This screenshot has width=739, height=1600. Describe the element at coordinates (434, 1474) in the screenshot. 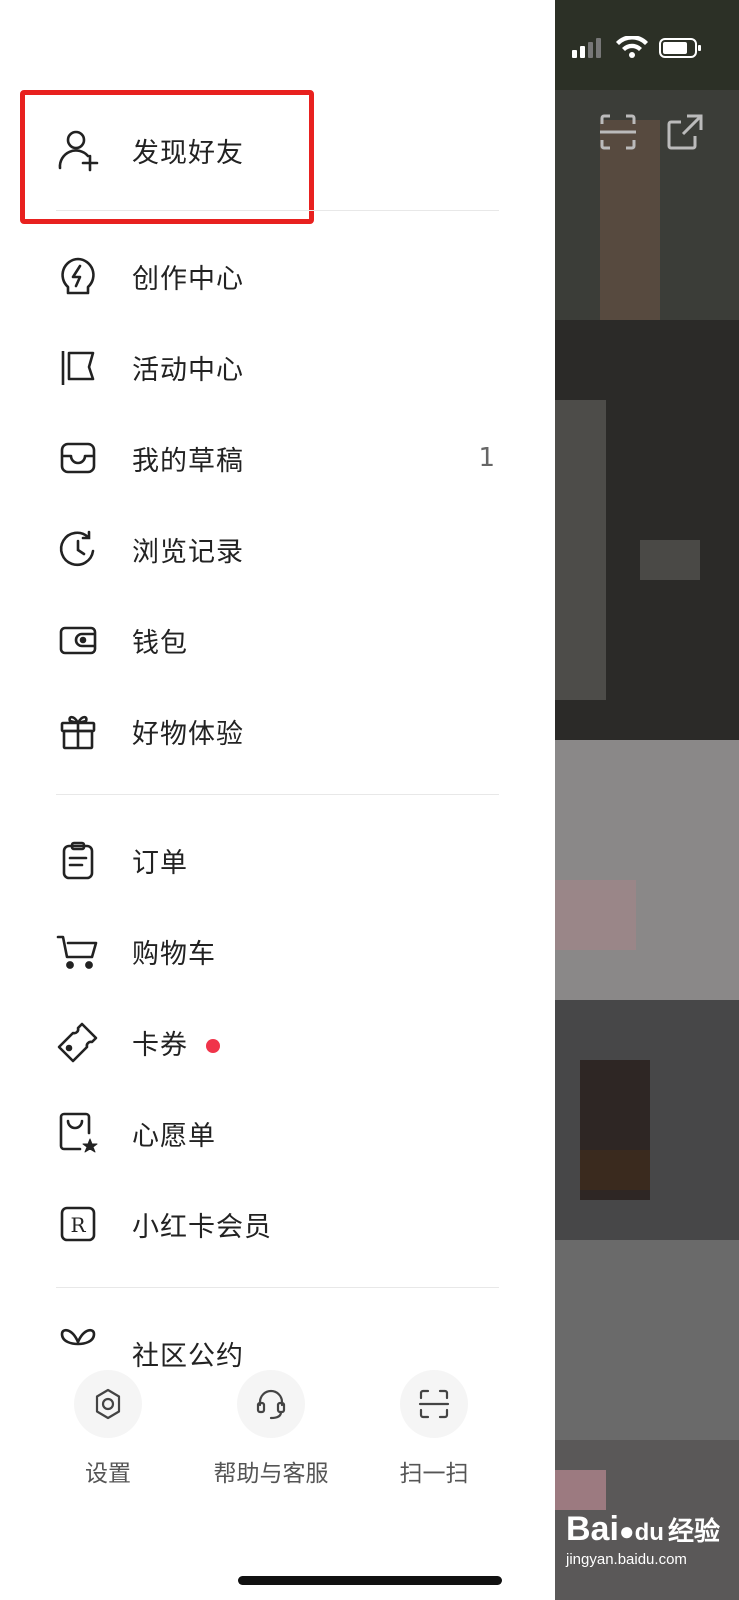

I see `scan-label: 扫一扫` at that location.